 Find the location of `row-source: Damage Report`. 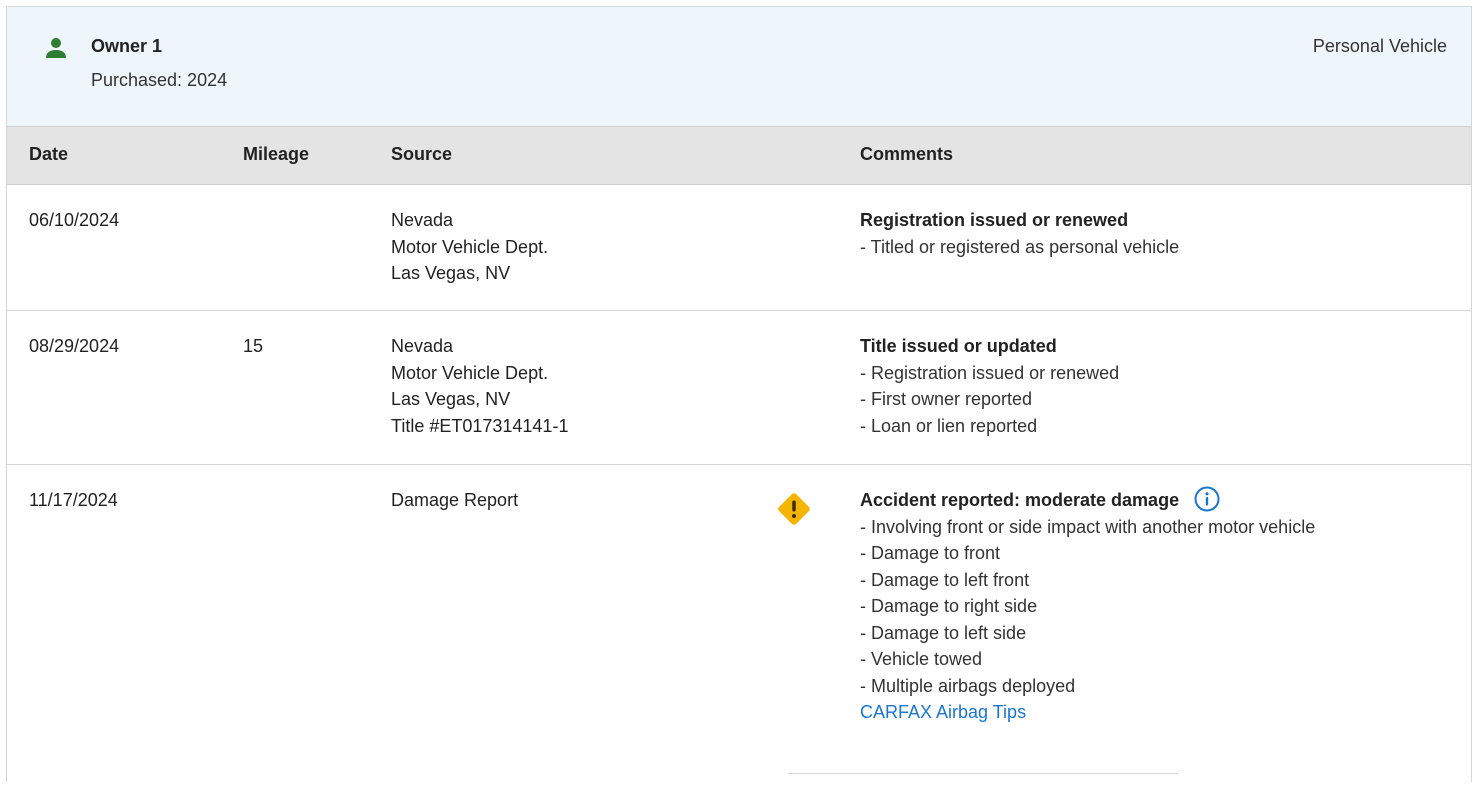

row-source: Damage Report is located at coordinates (454, 500).